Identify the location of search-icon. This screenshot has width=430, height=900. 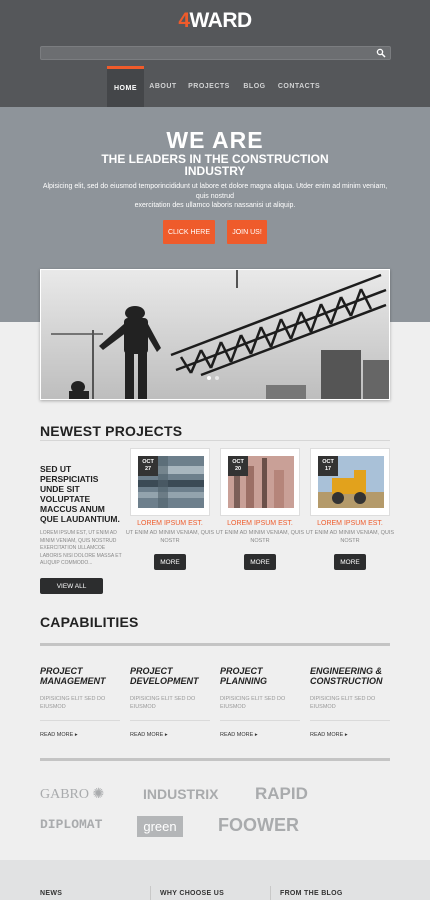
(381, 53).